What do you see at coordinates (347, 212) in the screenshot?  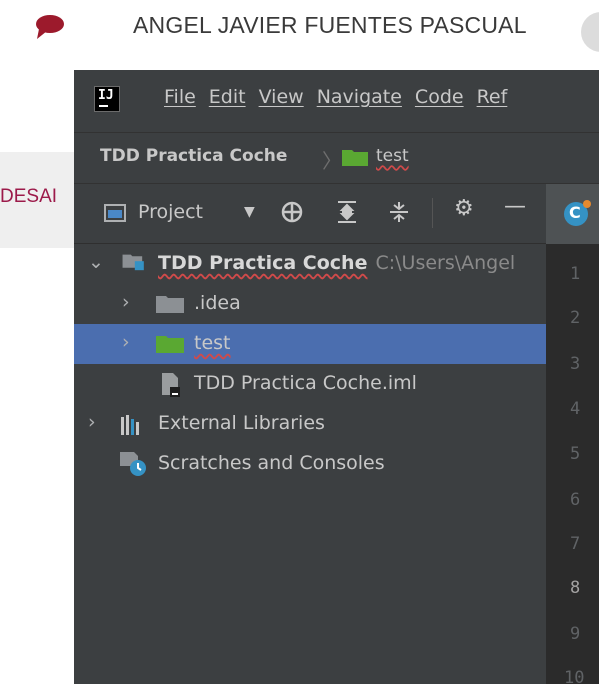 I see `collapse-all-icon` at bounding box center [347, 212].